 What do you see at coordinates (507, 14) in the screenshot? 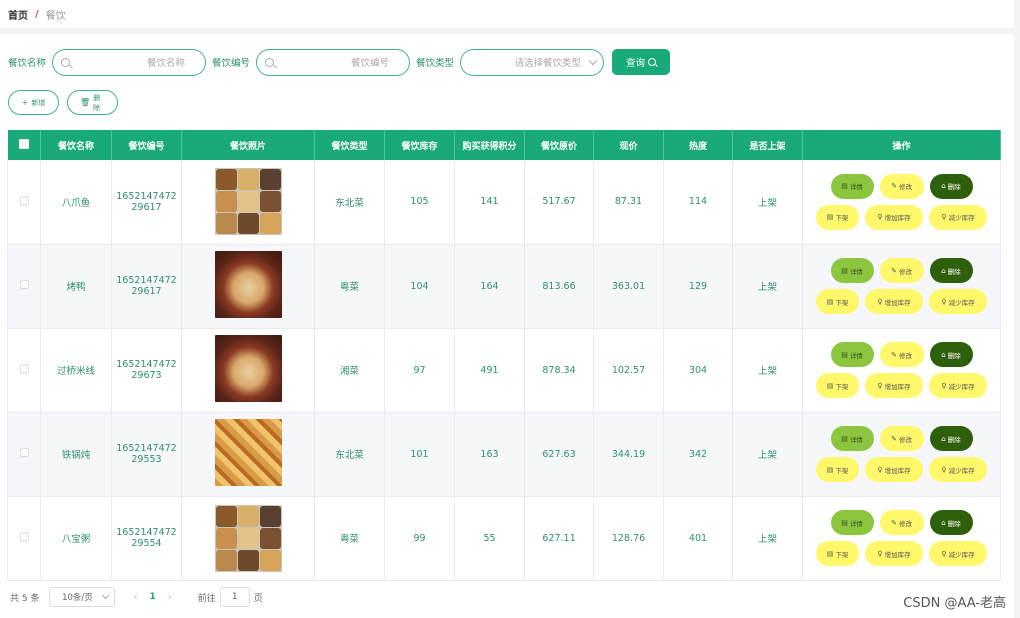
I see `breadcrumb: 首页 / 餐饮` at bounding box center [507, 14].